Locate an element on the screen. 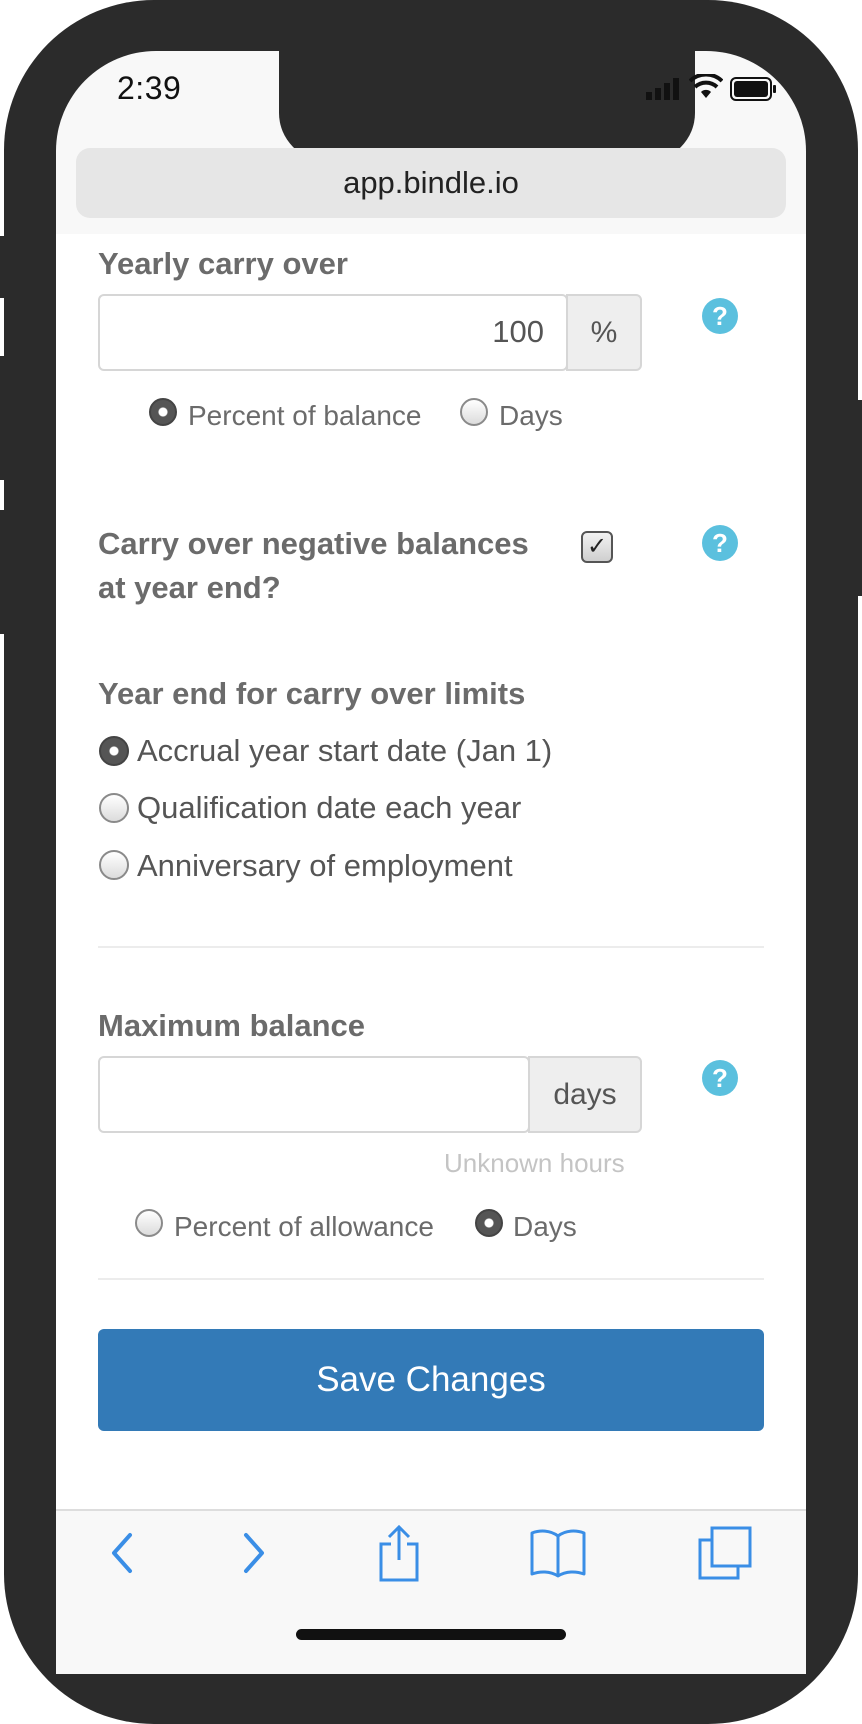  back-icon is located at coordinates (122, 1555).